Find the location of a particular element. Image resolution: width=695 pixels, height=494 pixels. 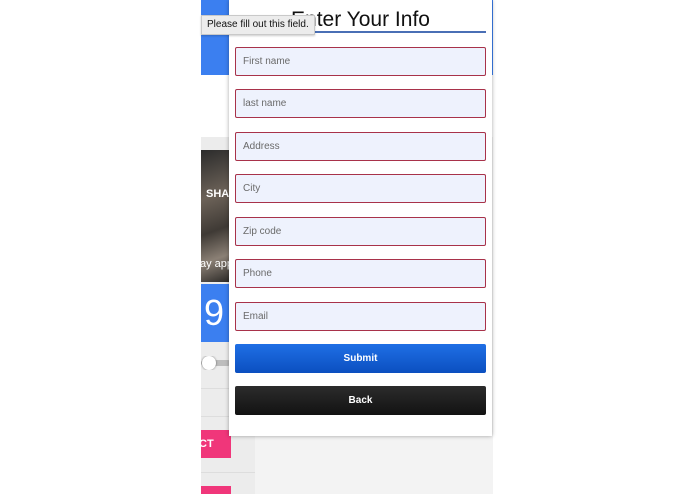

submit-button: Submit is located at coordinates (360, 358).